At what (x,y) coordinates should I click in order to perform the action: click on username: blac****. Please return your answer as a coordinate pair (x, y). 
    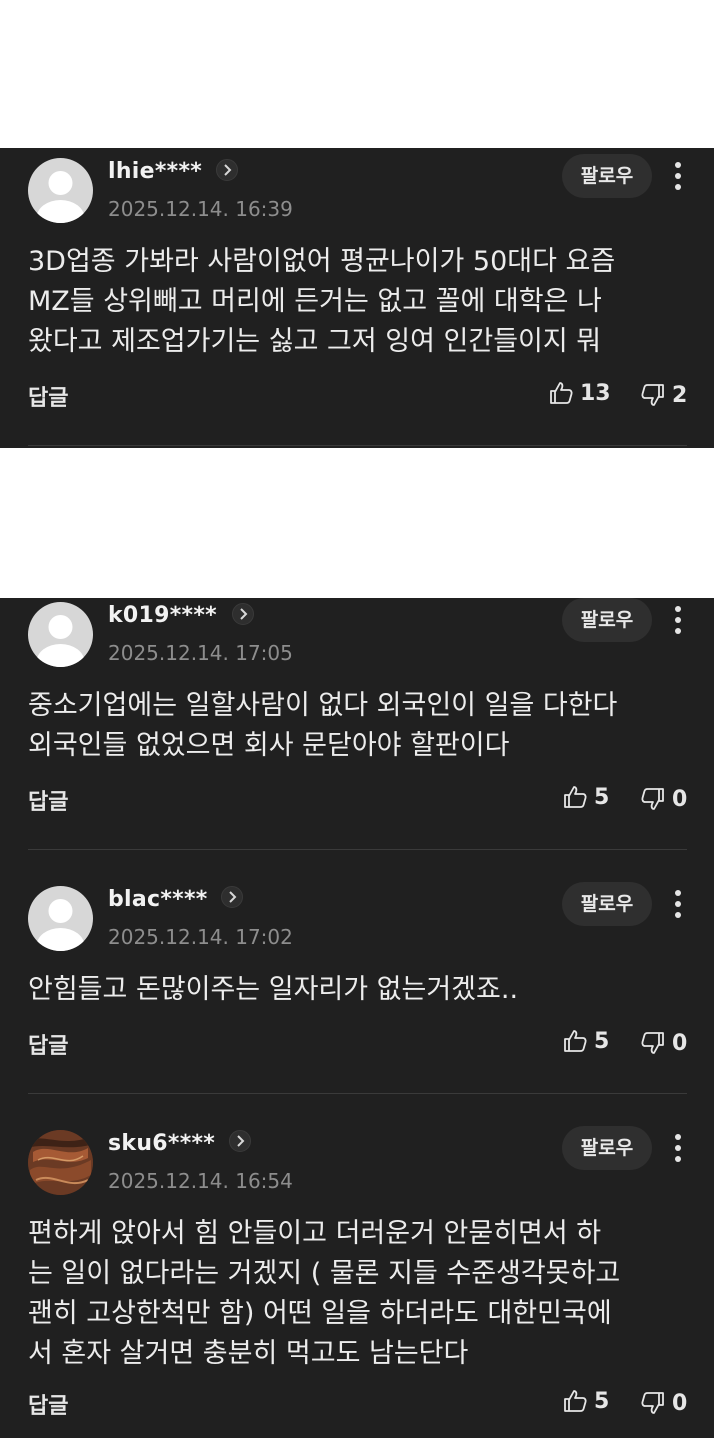
    Looking at the image, I should click on (158, 899).